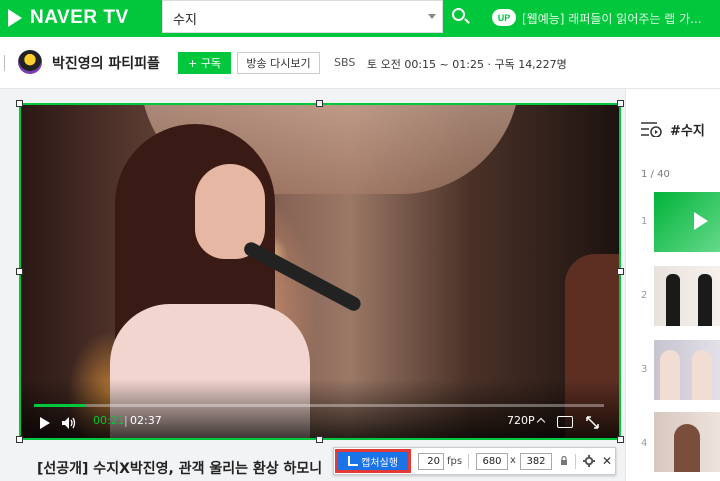 The height and width of the screenshot is (481, 720). Describe the element at coordinates (204, 63) in the screenshot. I see `subscribe-button: + 구독` at that location.